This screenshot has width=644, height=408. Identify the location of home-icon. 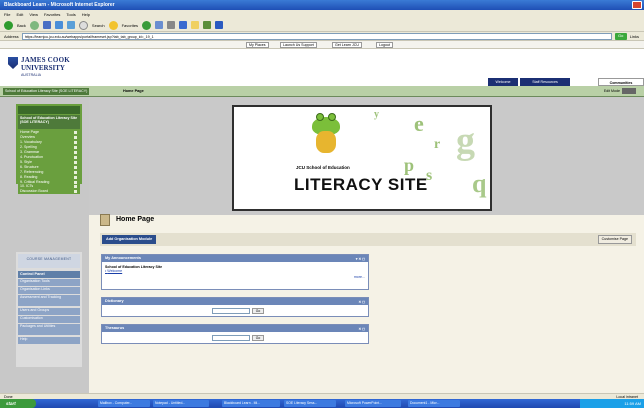
(70, 25).